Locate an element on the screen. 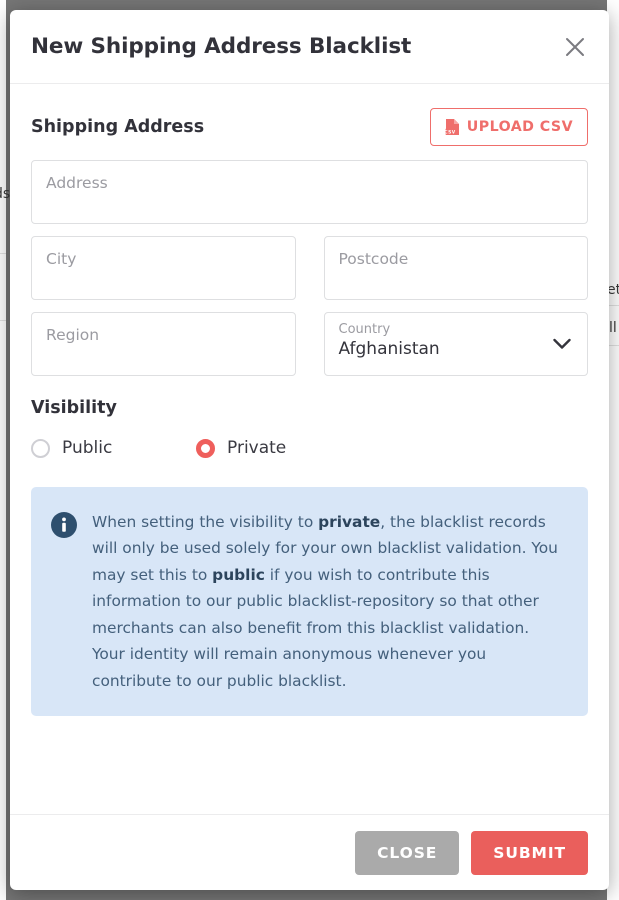 Image resolution: width=619 pixels, height=900 pixels. shipping-address-section-header: Shipping Address CSV UPLOAD CSV is located at coordinates (309, 127).